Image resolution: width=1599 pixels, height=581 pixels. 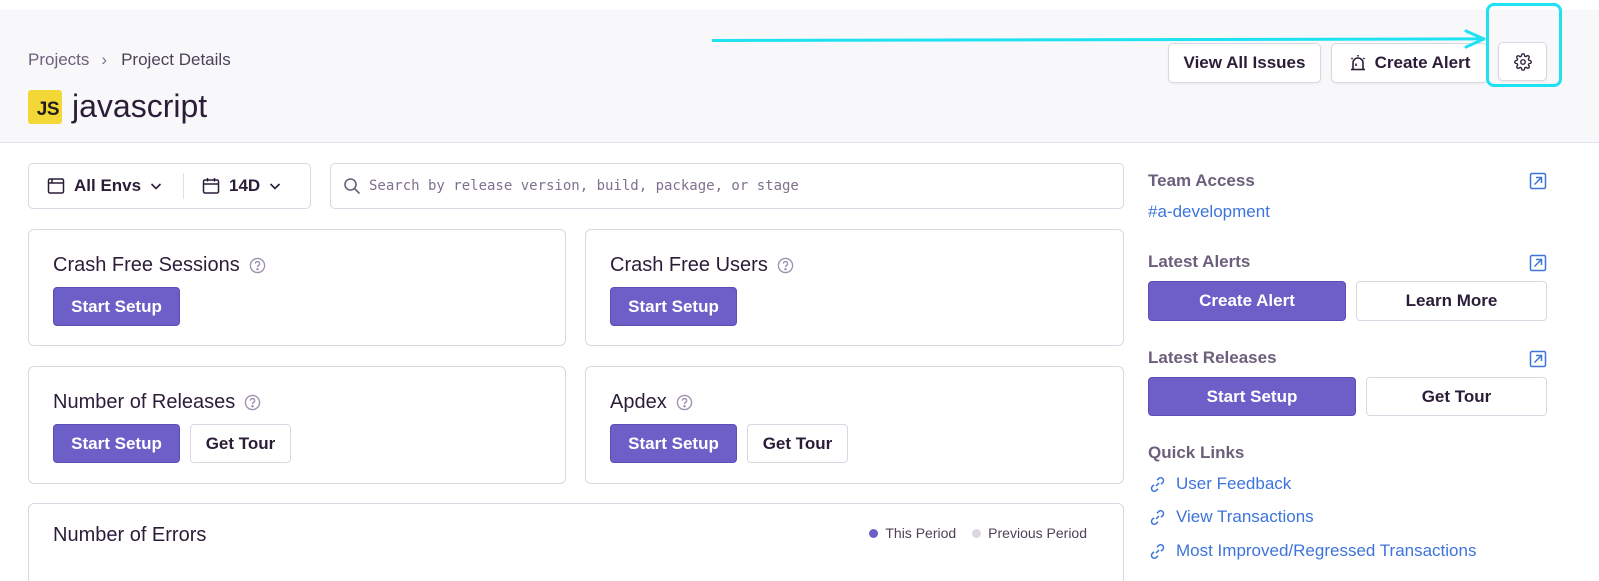 I want to click on quick-link-view-transactions: View Transactions, so click(x=1231, y=517).